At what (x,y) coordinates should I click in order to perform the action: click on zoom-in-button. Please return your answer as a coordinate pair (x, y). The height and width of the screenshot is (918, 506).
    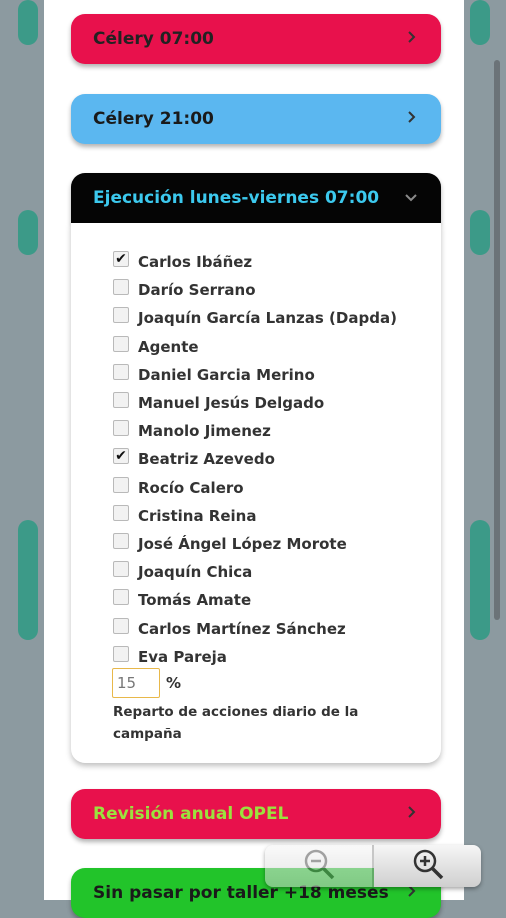
    Looking at the image, I should click on (427, 866).